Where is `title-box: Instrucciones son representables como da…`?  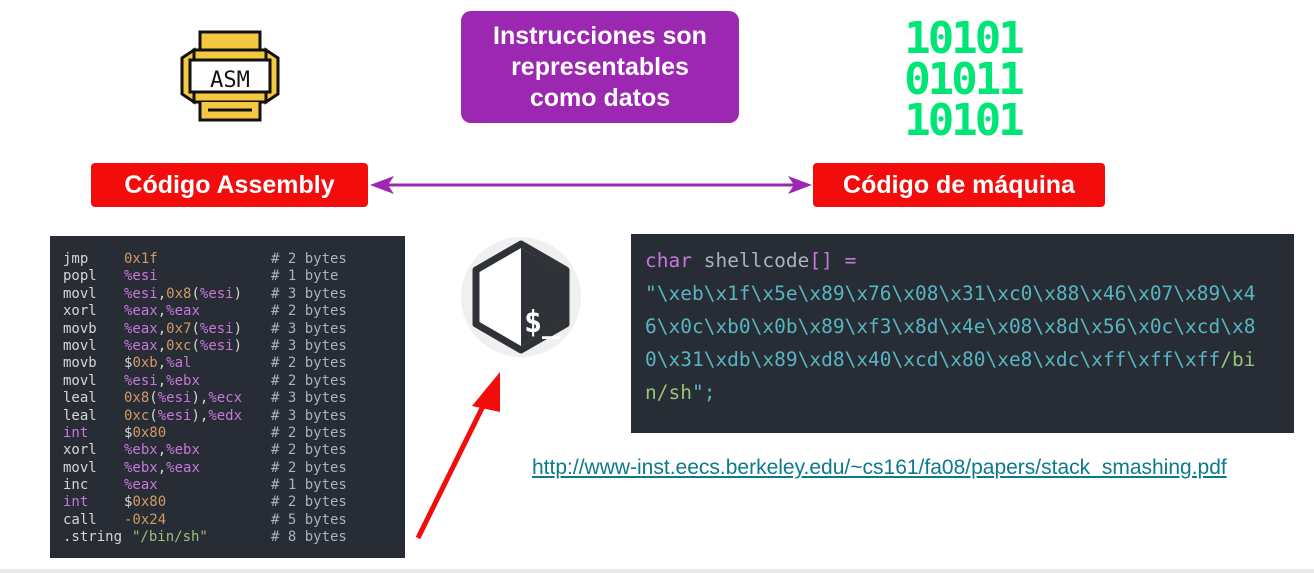 title-box: Instrucciones son representables como da… is located at coordinates (600, 67).